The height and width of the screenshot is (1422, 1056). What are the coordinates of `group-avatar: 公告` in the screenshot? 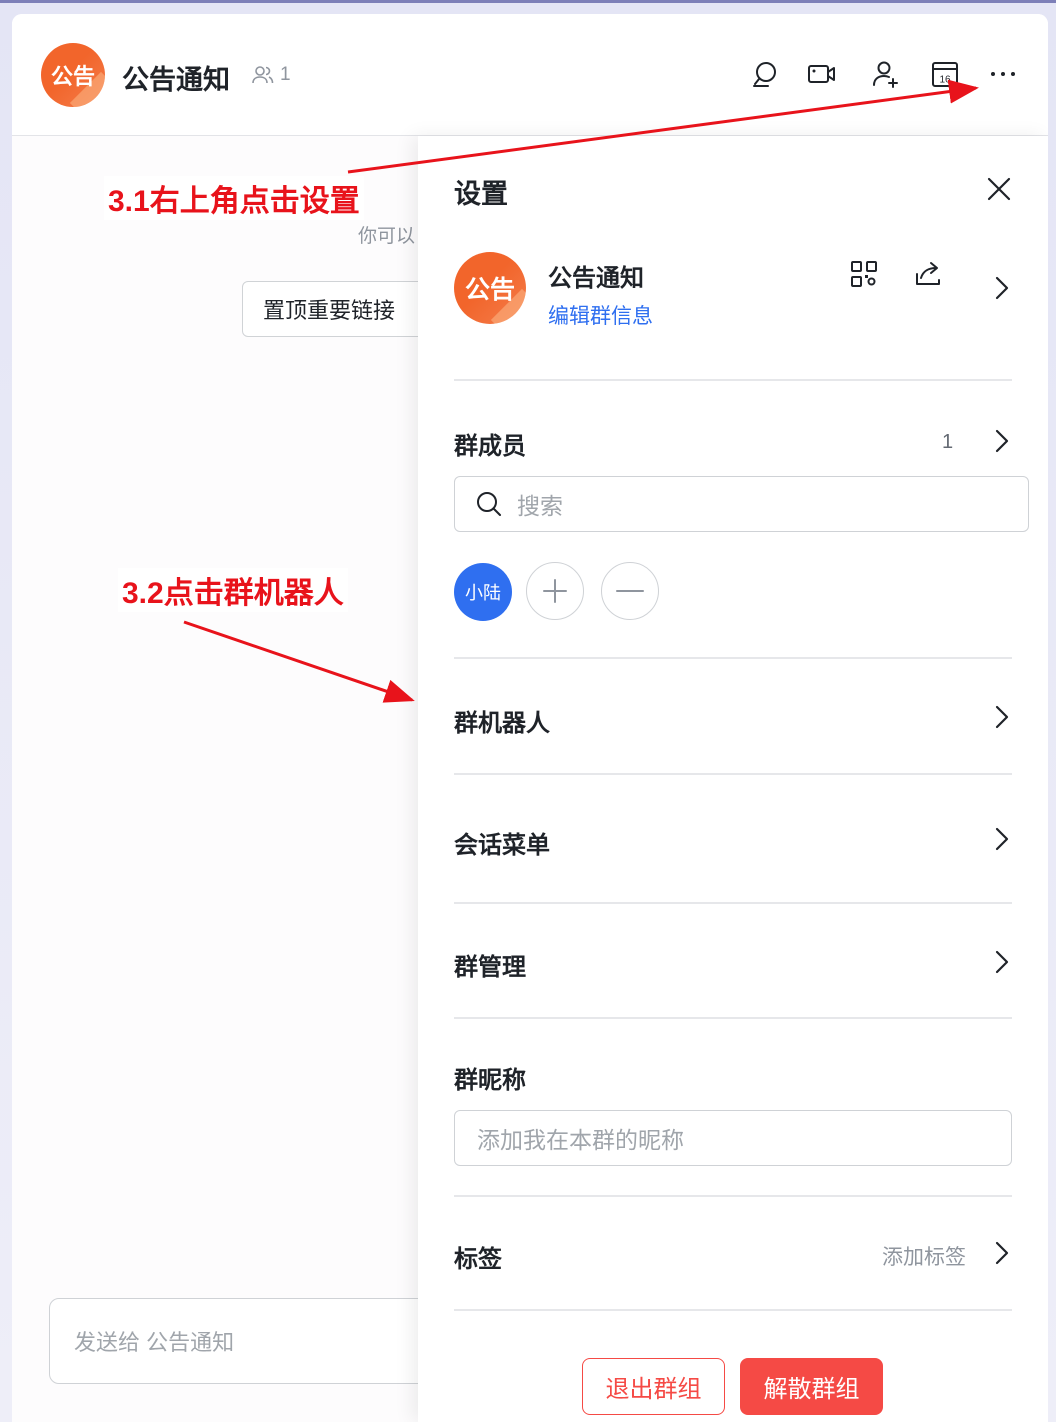 It's located at (73, 75).